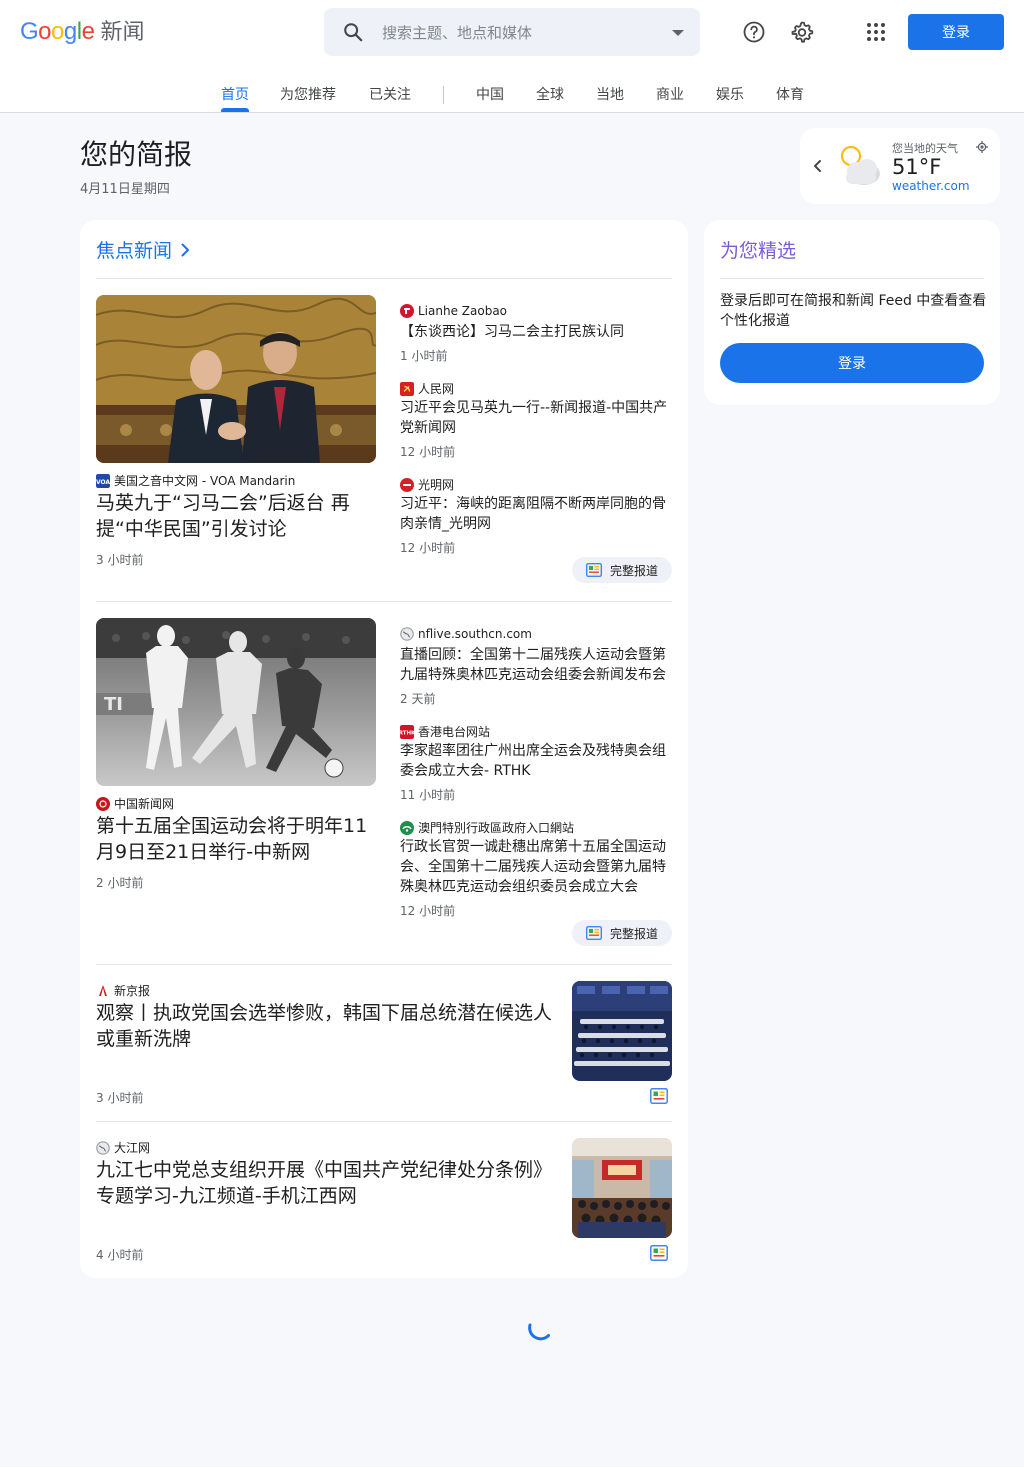 This screenshot has width=1024, height=1467. Describe the element at coordinates (328, 1026) in the screenshot. I see `story-headline: 观察丨执政党国会选举惨败，韩国下届总统潜在候选人或重新洗牌` at that location.